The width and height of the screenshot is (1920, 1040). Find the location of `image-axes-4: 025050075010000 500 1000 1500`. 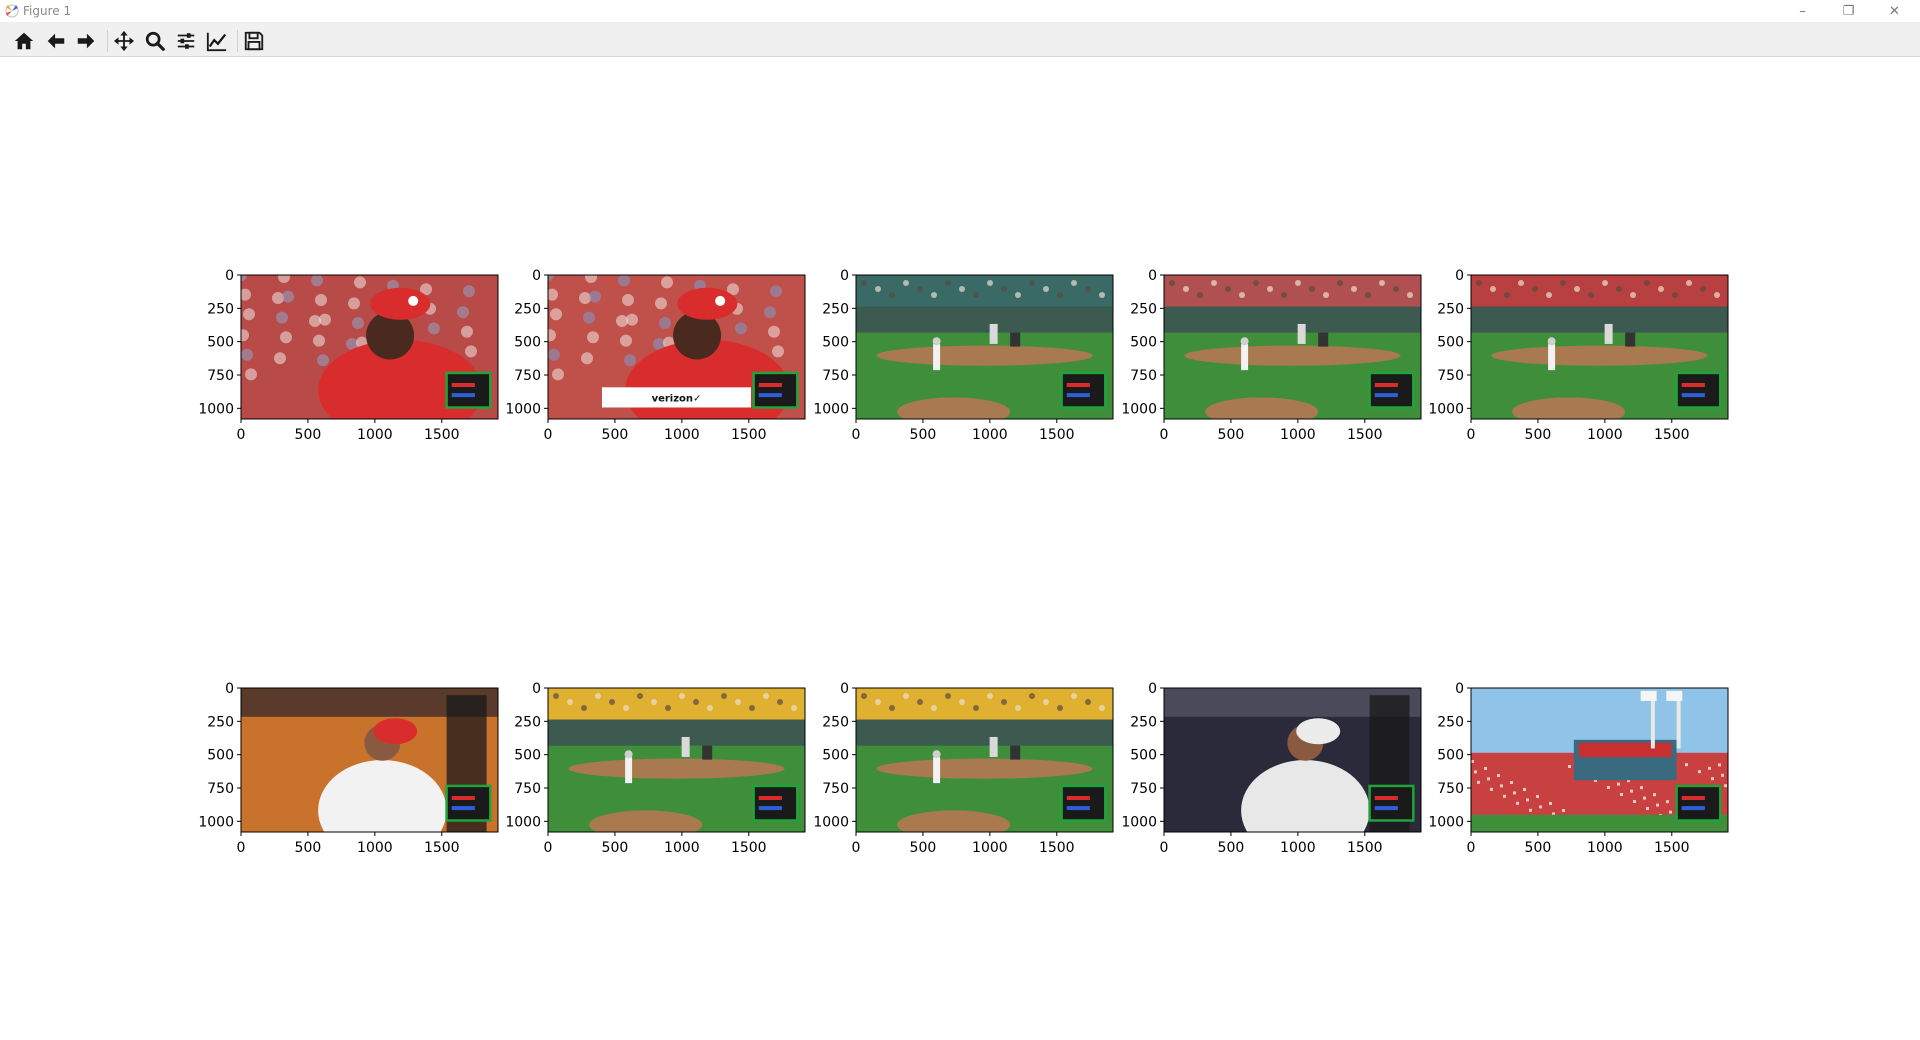

image-axes-4: 025050075010000 500 1000 1500 is located at coordinates (1271, 355).